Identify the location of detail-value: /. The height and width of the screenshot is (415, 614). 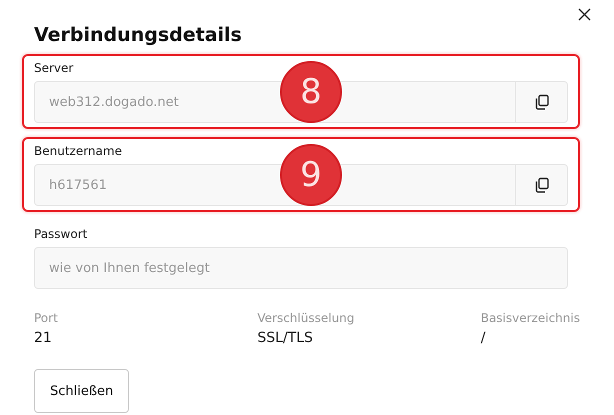
(483, 338).